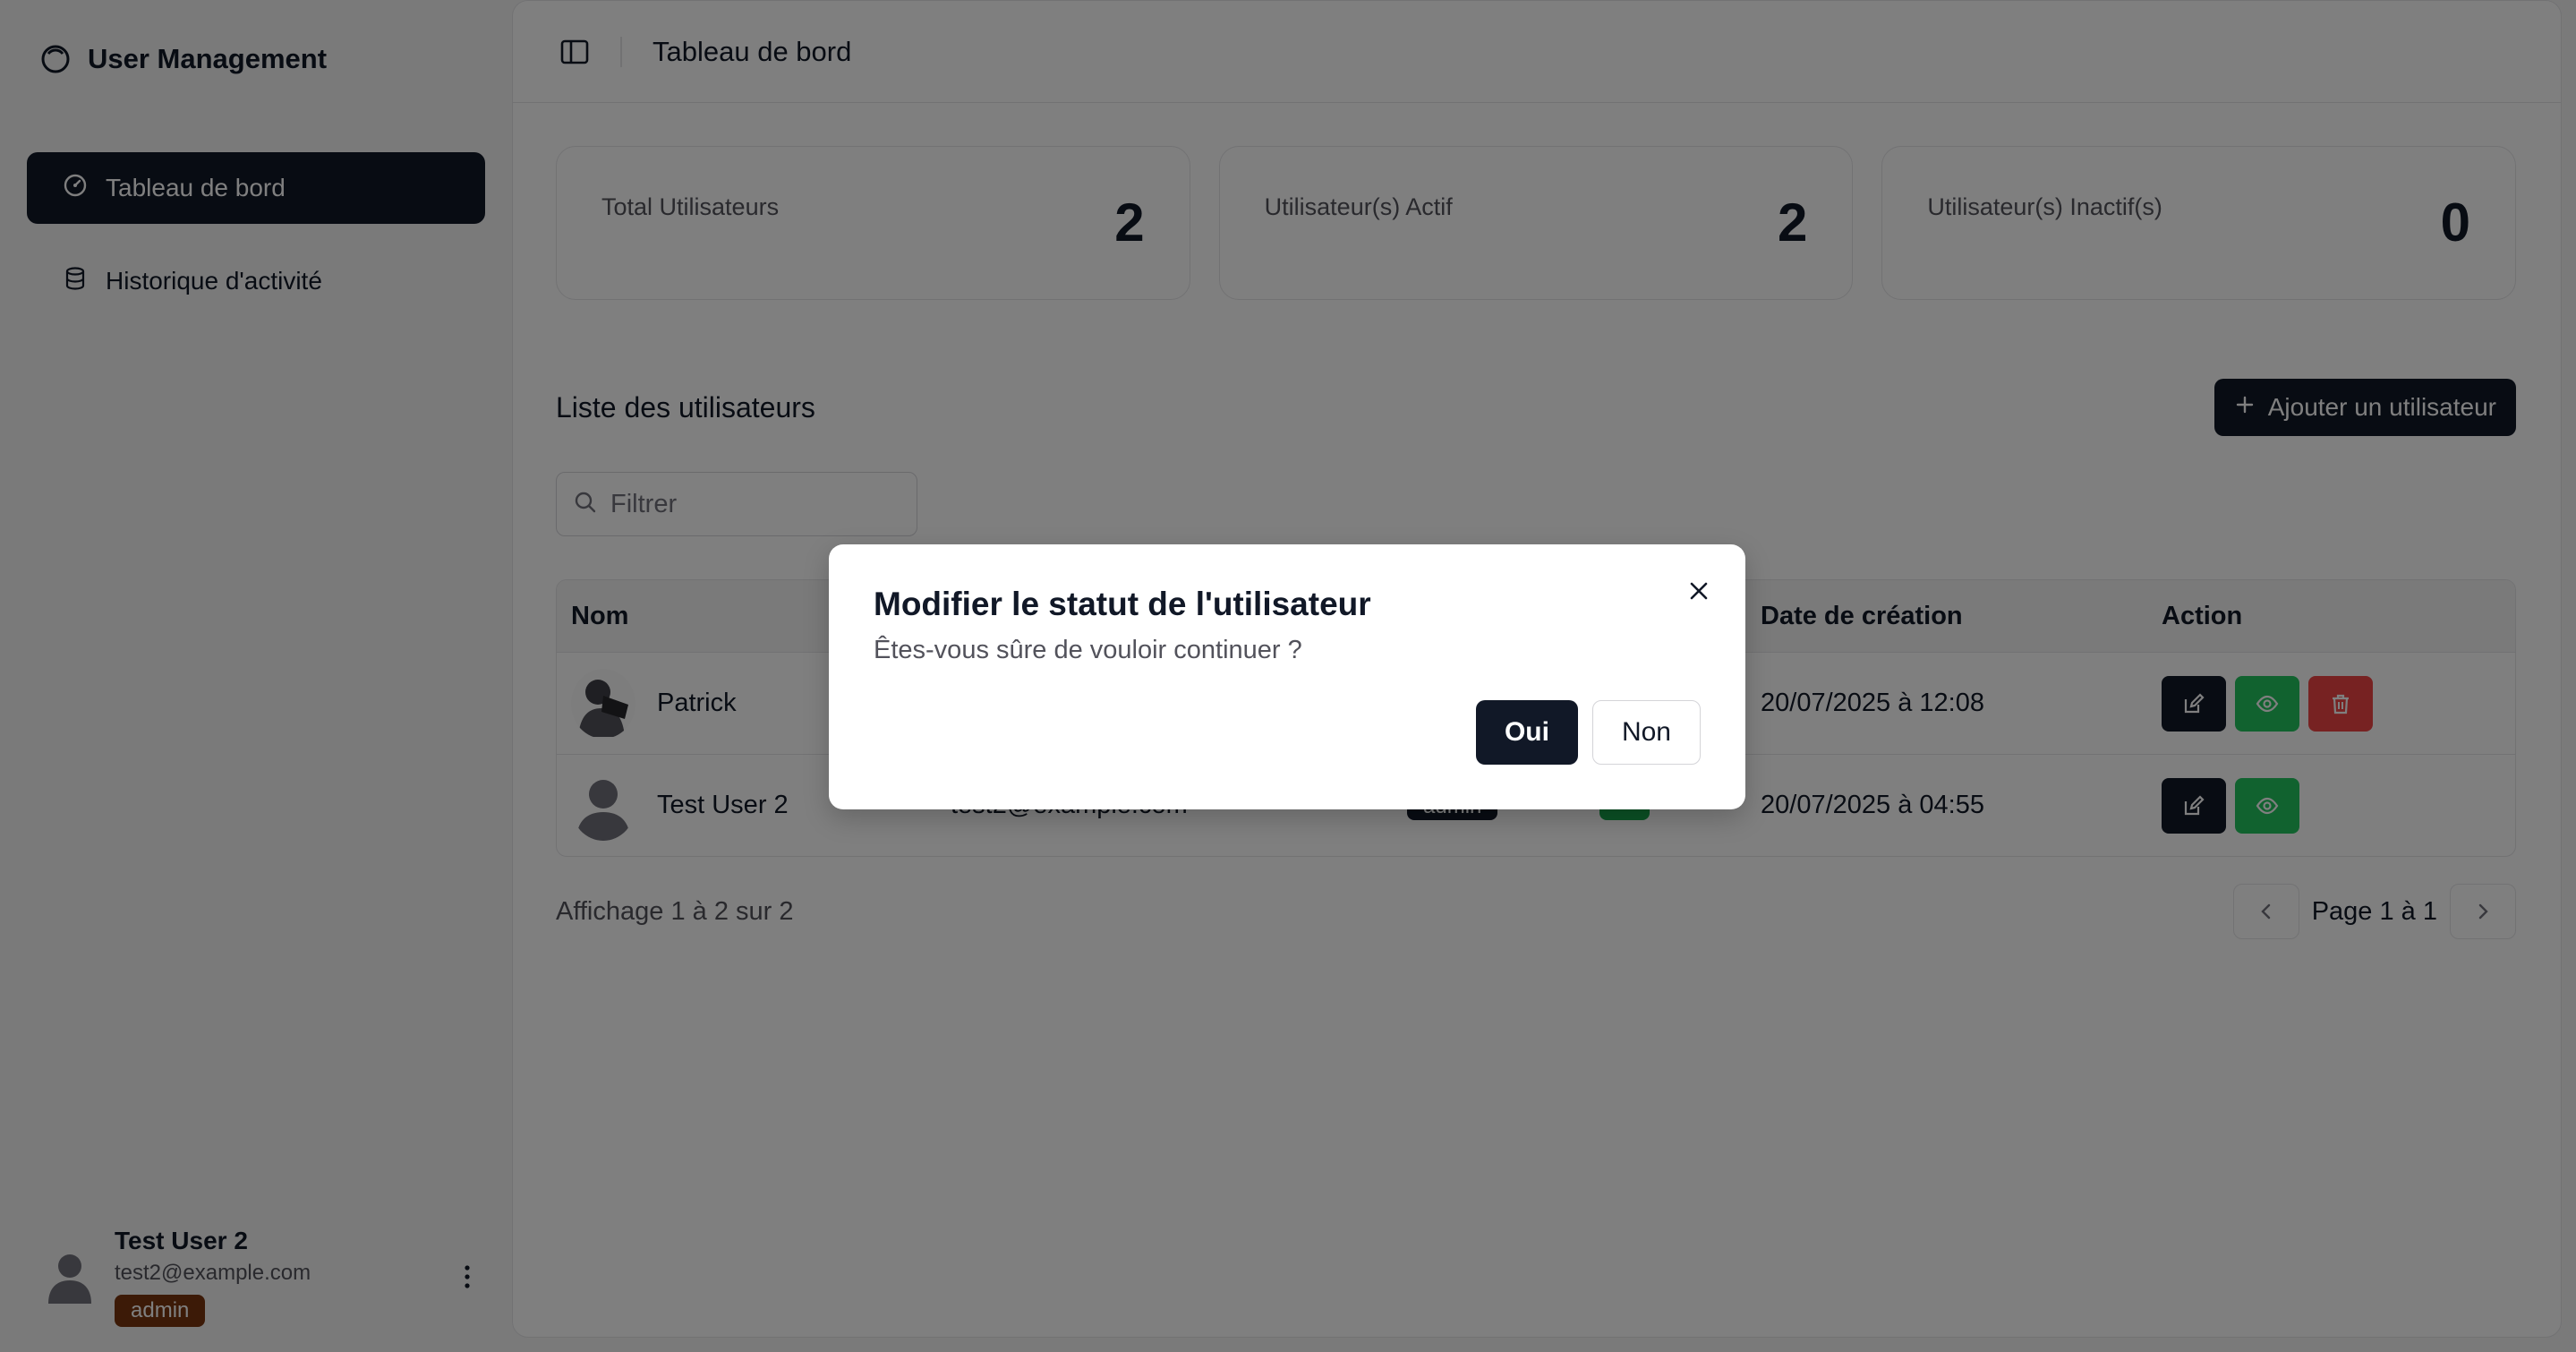  Describe the element at coordinates (1088, 650) in the screenshot. I see `dialog-description: Êtes-vous sûre de vouloir continuer ?` at that location.